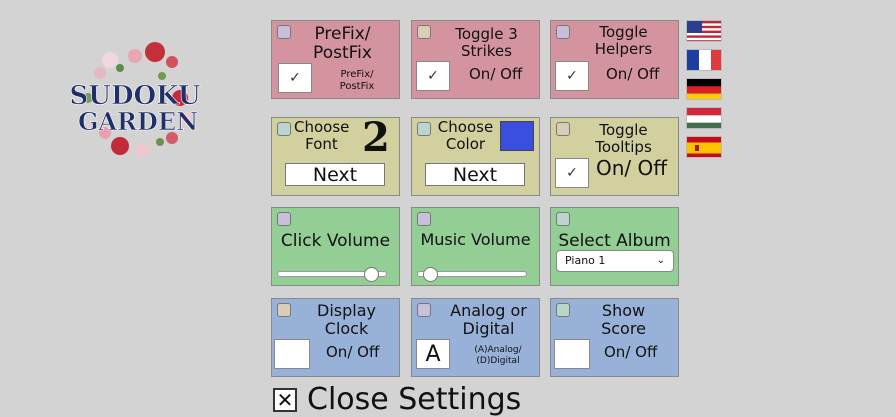 The height and width of the screenshot is (417, 896). What do you see at coordinates (704, 118) in the screenshot?
I see `hungary-flag-icon` at bounding box center [704, 118].